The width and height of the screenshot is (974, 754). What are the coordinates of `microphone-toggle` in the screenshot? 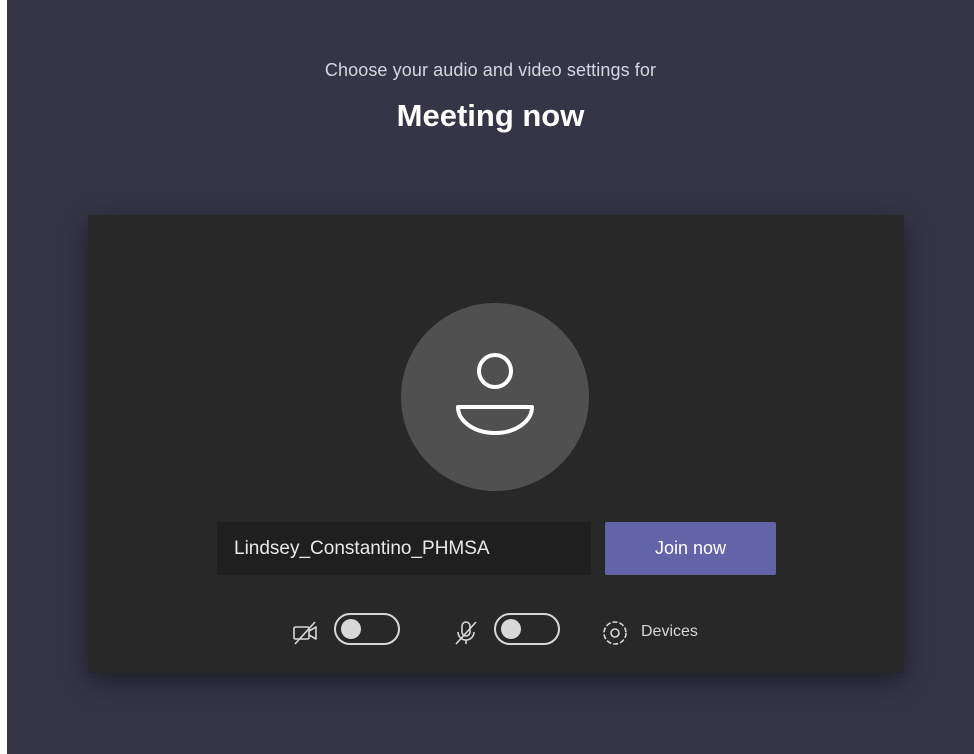 It's located at (527, 629).